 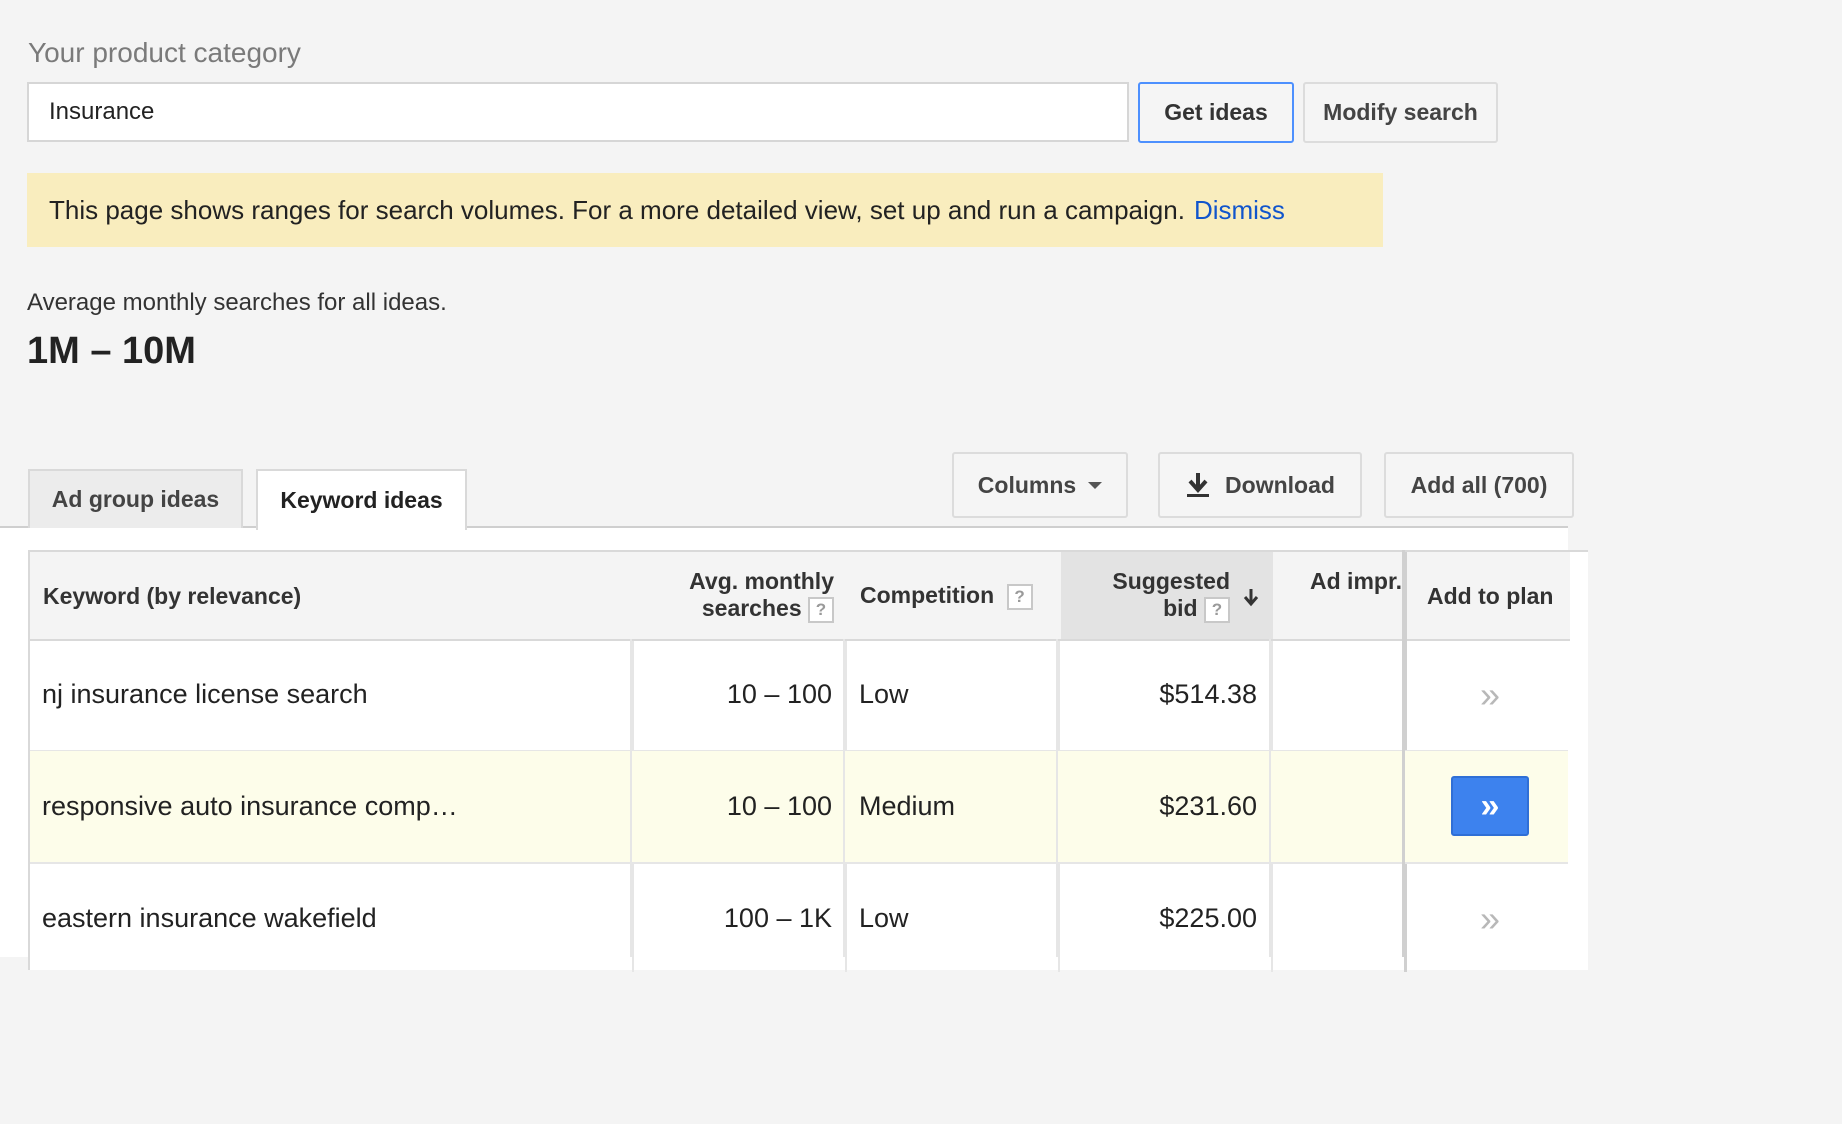 I want to click on download-button: Download, so click(x=1260, y=485).